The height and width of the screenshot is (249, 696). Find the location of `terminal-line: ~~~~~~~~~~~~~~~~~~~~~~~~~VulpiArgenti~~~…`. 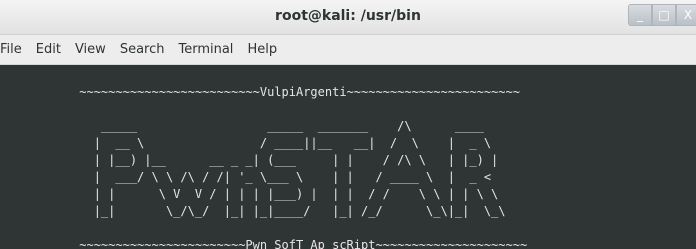

terminal-line: ~~~~~~~~~~~~~~~~~~~~~~~~~VulpiArgenti~~~… is located at coordinates (263, 92).